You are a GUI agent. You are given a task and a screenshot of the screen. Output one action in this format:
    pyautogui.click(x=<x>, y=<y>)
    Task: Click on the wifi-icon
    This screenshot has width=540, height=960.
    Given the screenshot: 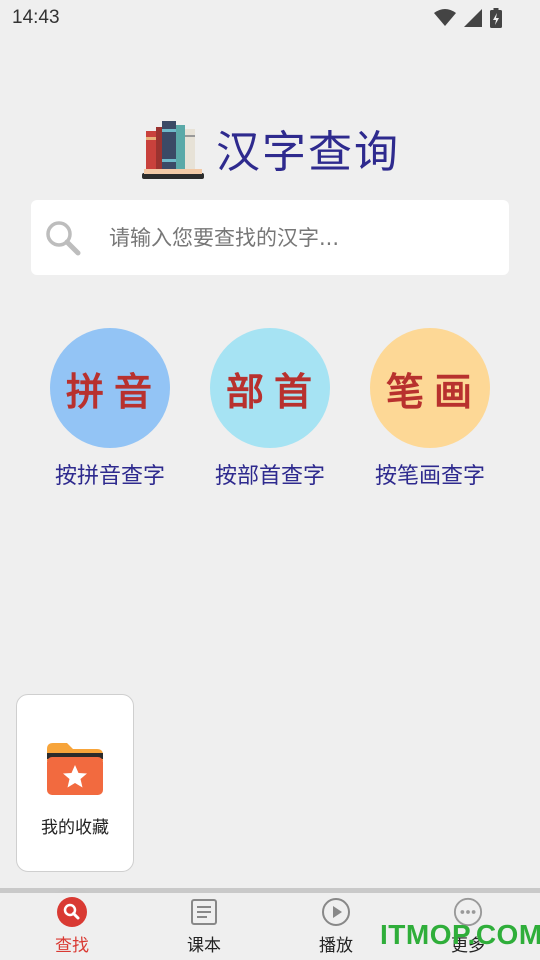 What is the action you would take?
    pyautogui.click(x=445, y=17)
    